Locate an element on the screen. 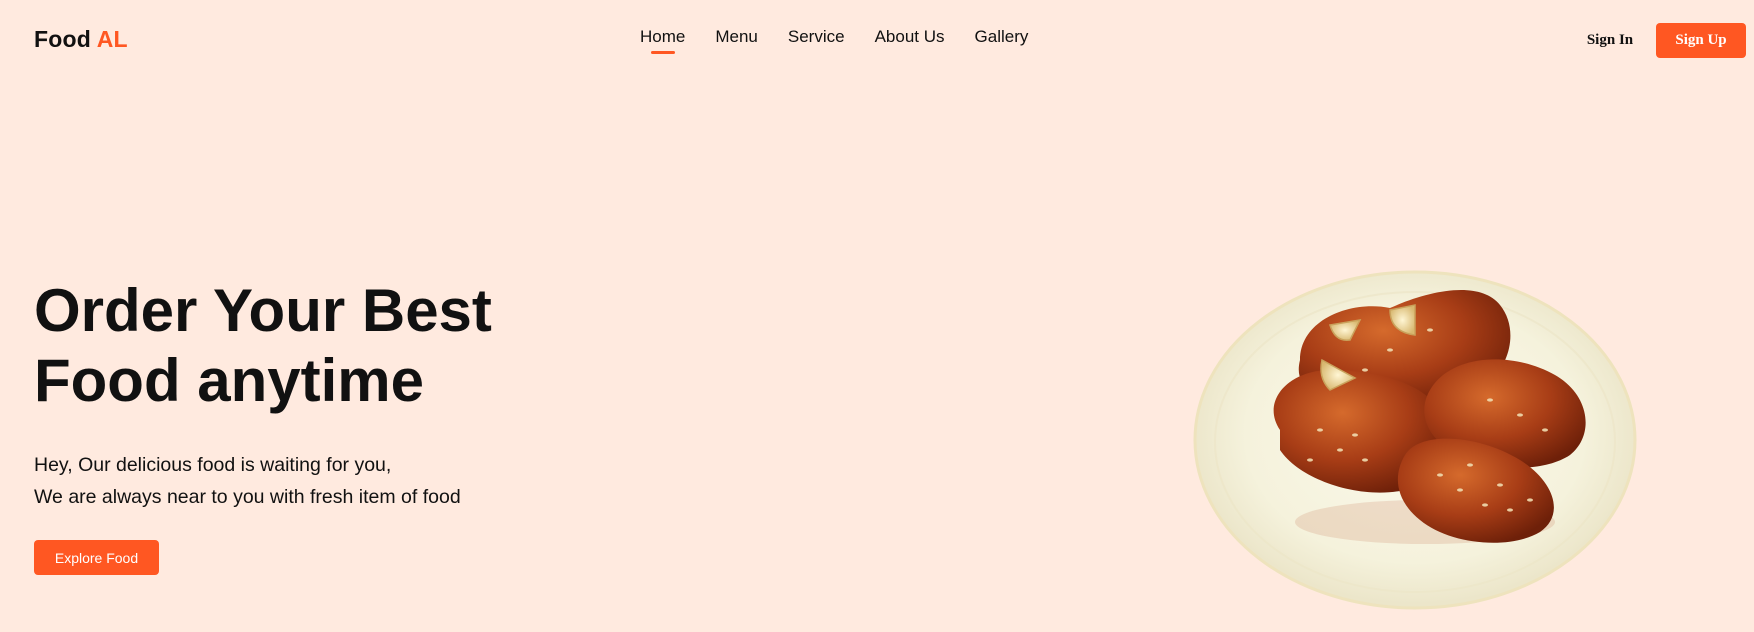 The width and height of the screenshot is (1754, 632). nav-item-gallery: Gallery is located at coordinates (1002, 37).